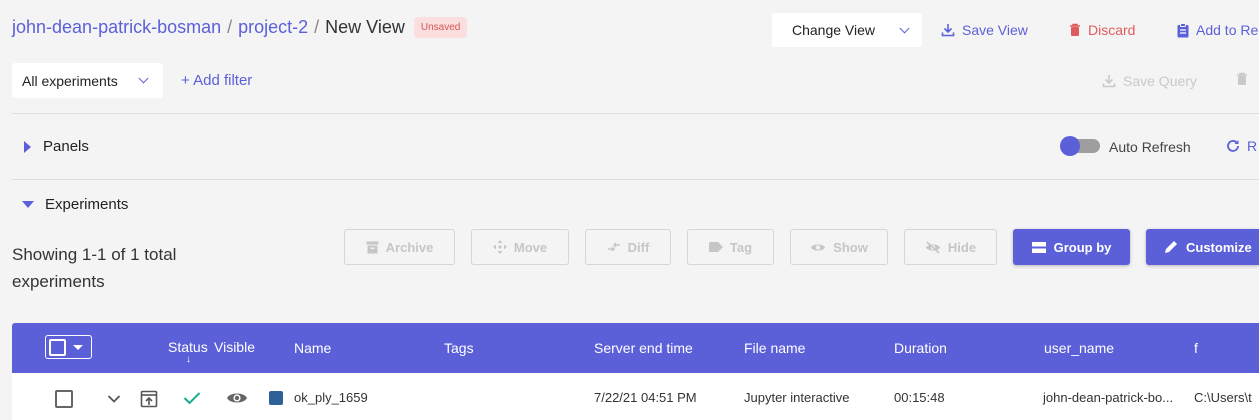 The height and width of the screenshot is (420, 1259). What do you see at coordinates (920, 348) in the screenshot?
I see `column-header-duration: Duration` at bounding box center [920, 348].